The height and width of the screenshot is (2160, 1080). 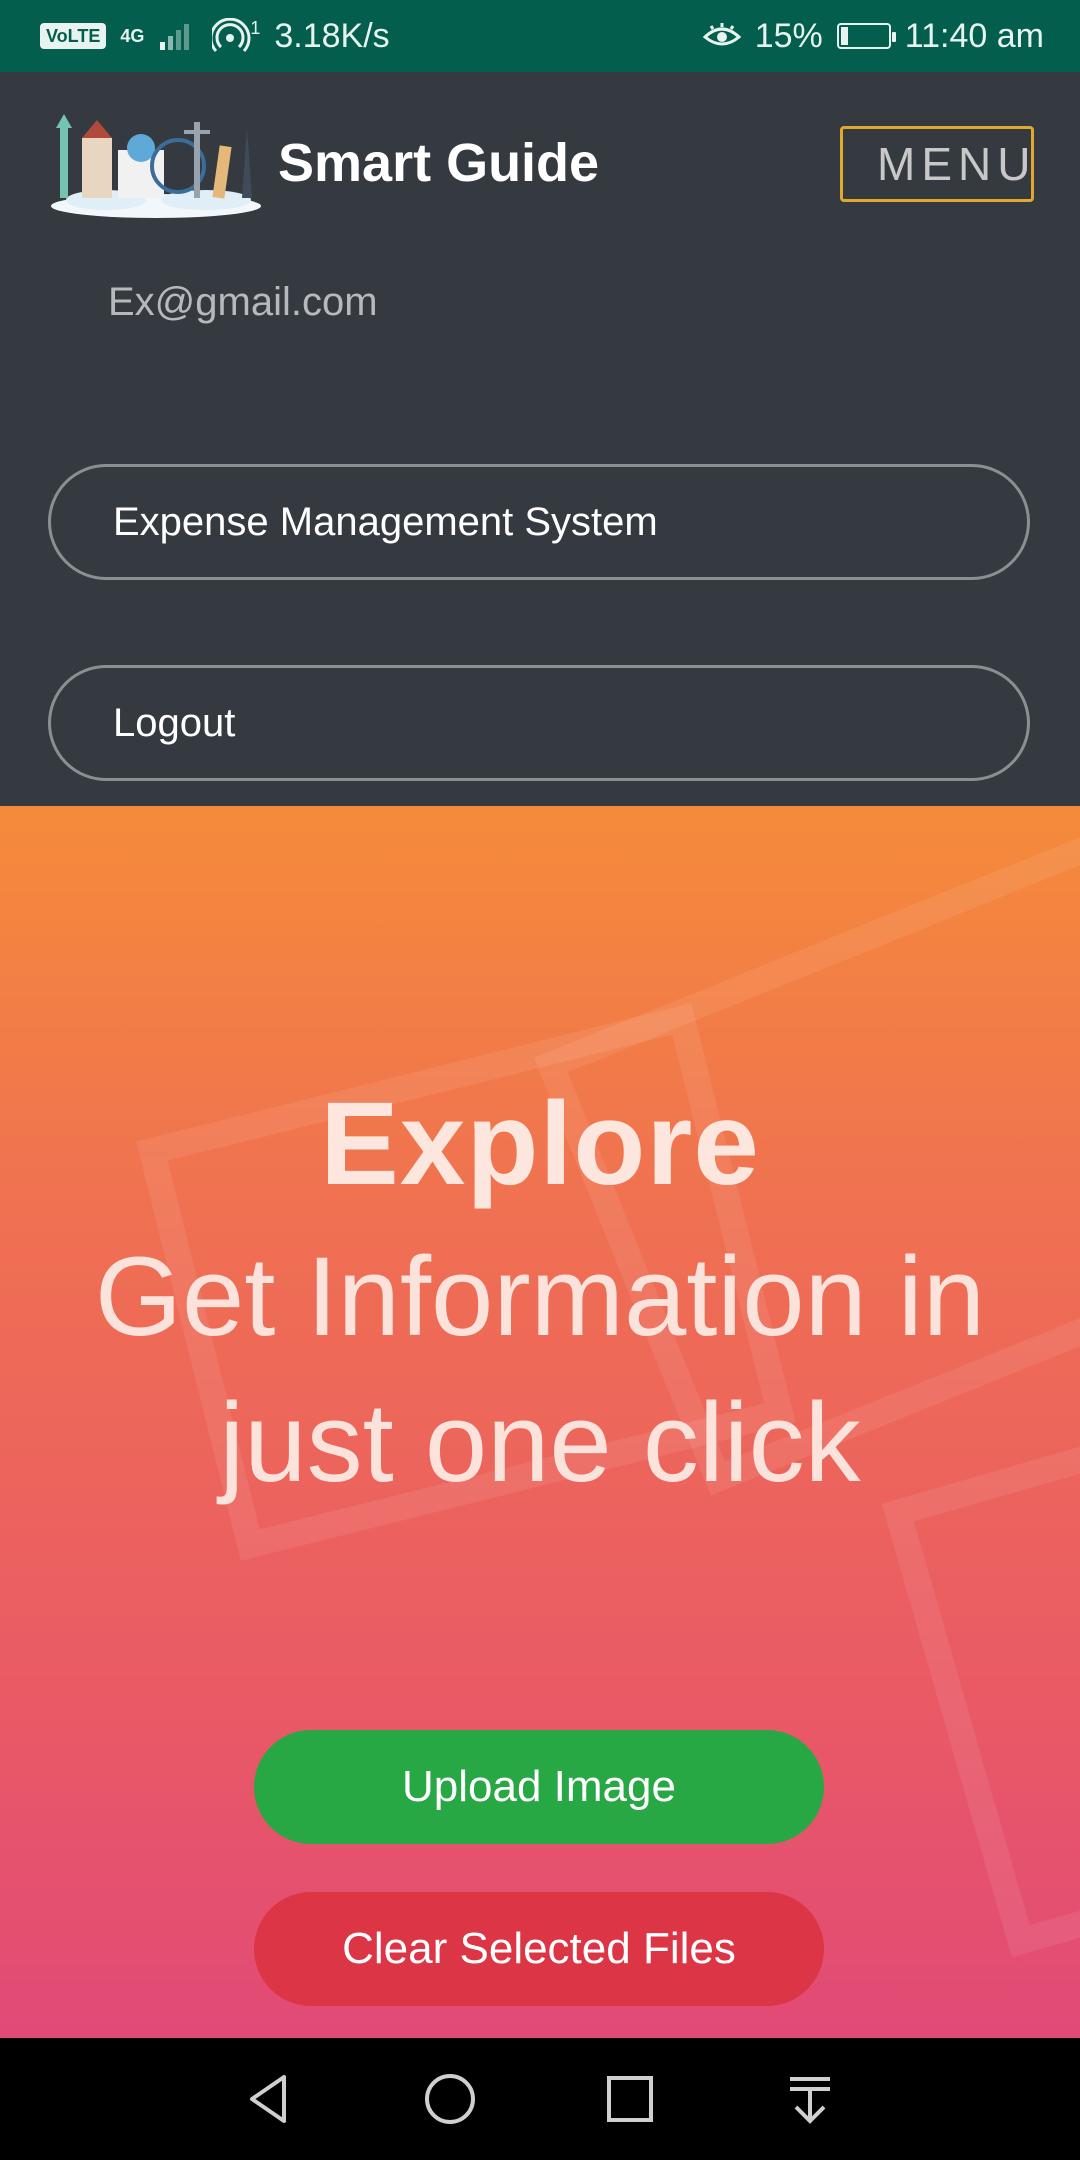 I want to click on status-bar-left: VoLTE 4G 1 3.18K/s, so click(x=215, y=36).